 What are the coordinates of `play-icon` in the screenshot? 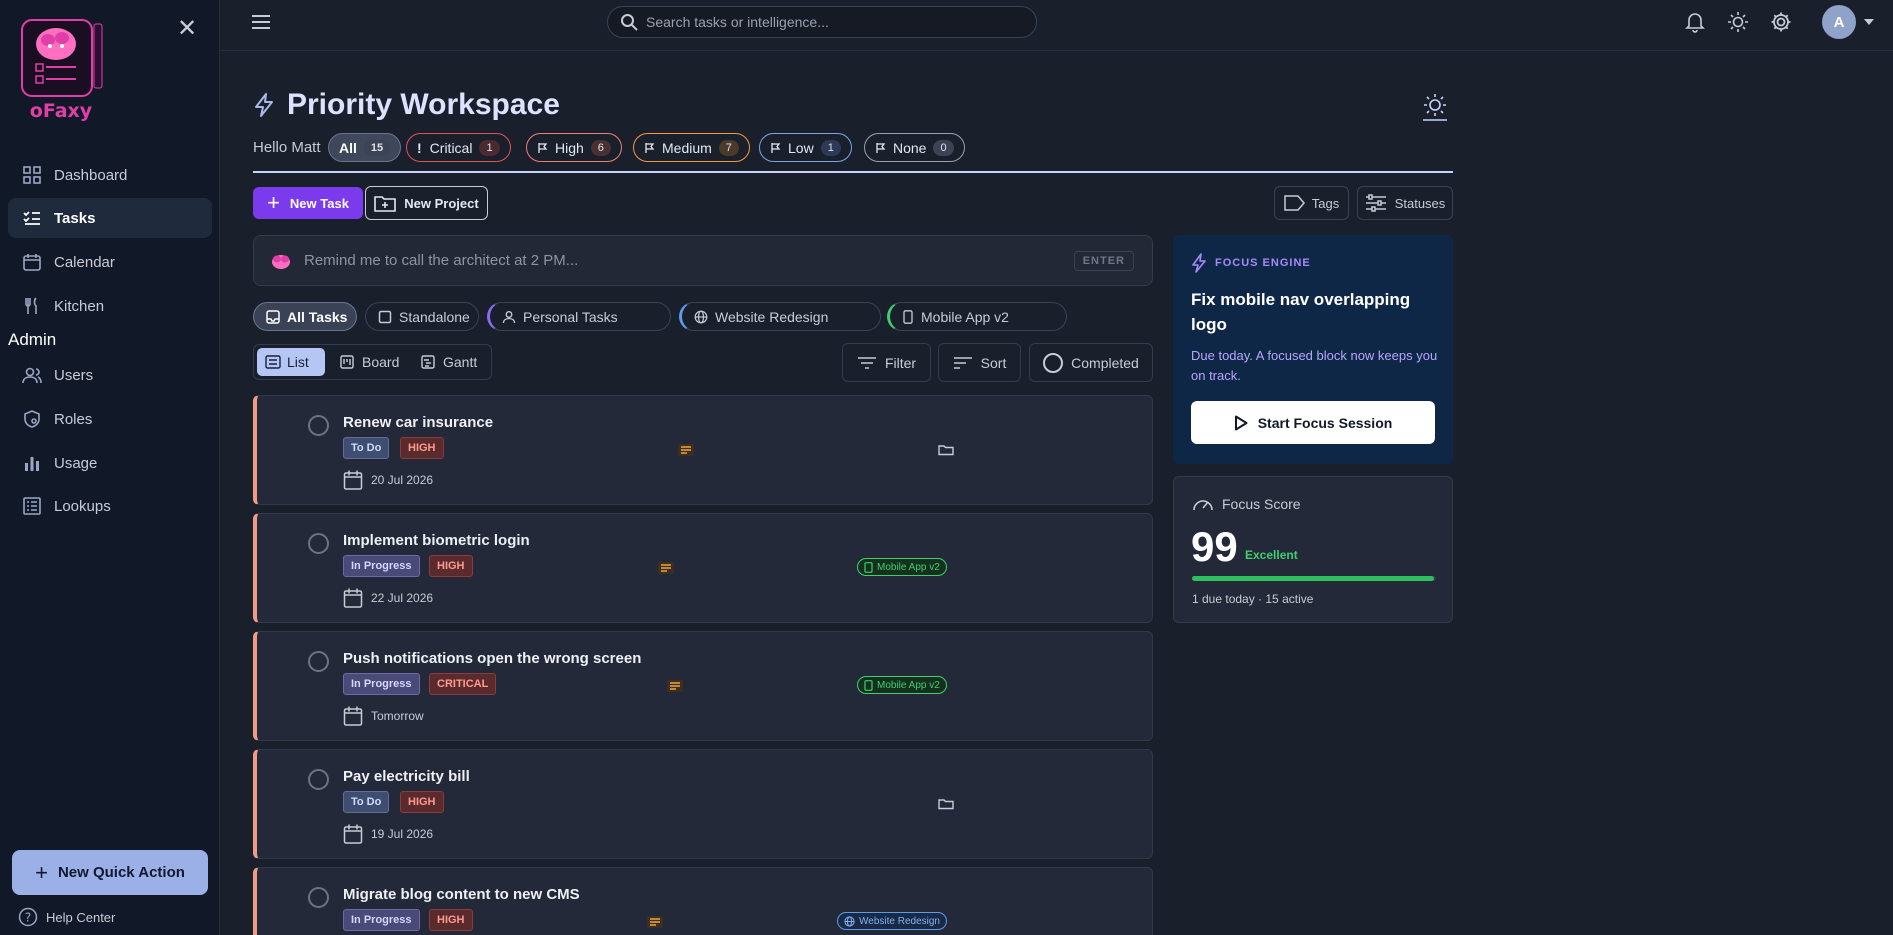 It's located at (1241, 422).